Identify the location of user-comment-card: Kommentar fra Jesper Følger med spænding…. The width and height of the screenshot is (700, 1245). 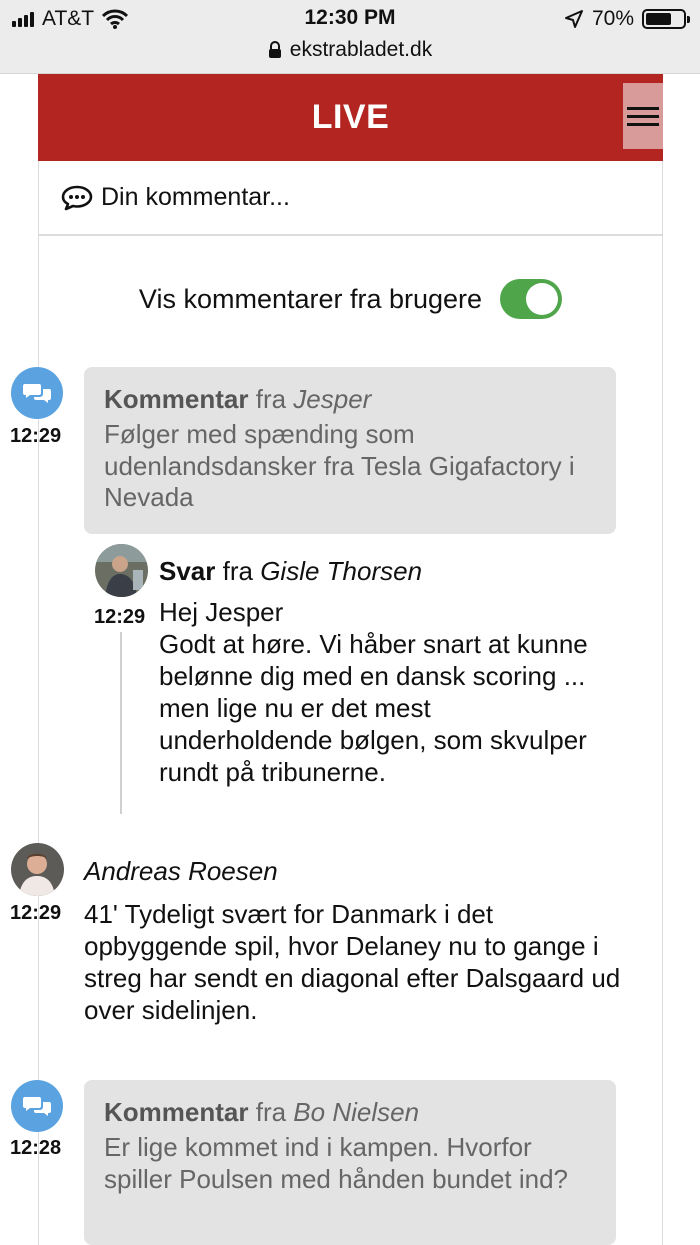
(350, 450).